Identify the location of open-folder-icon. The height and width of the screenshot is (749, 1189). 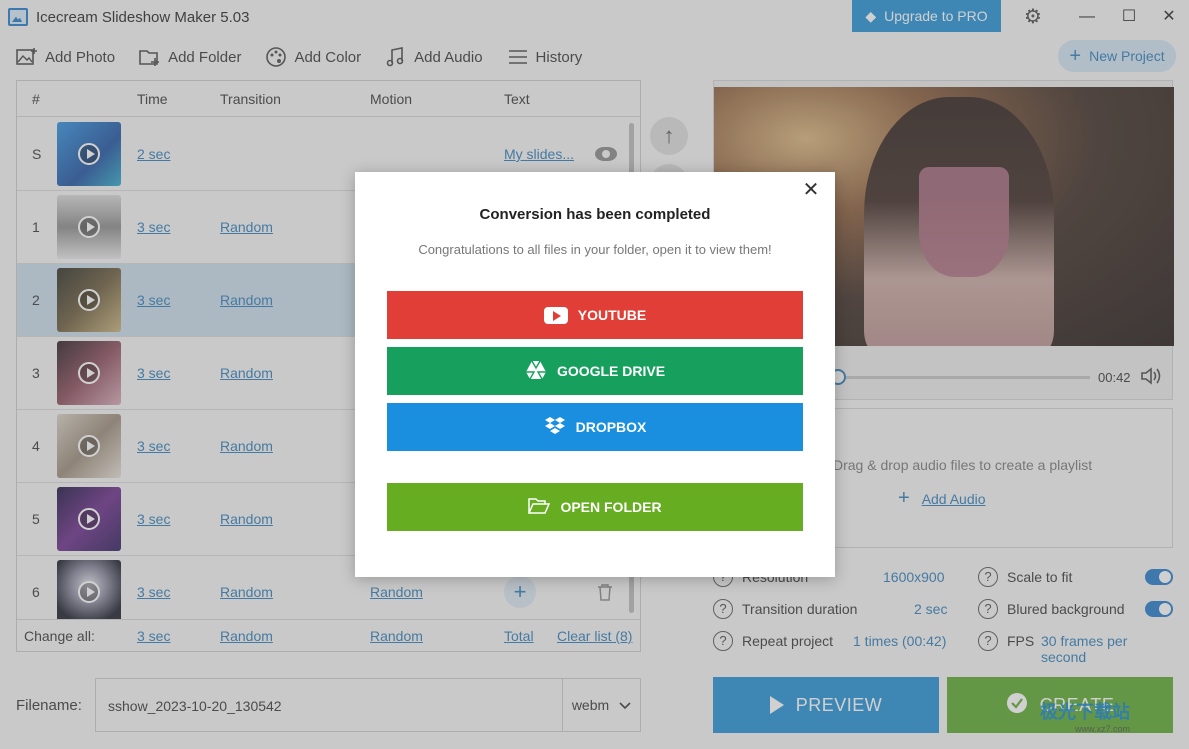
(539, 507).